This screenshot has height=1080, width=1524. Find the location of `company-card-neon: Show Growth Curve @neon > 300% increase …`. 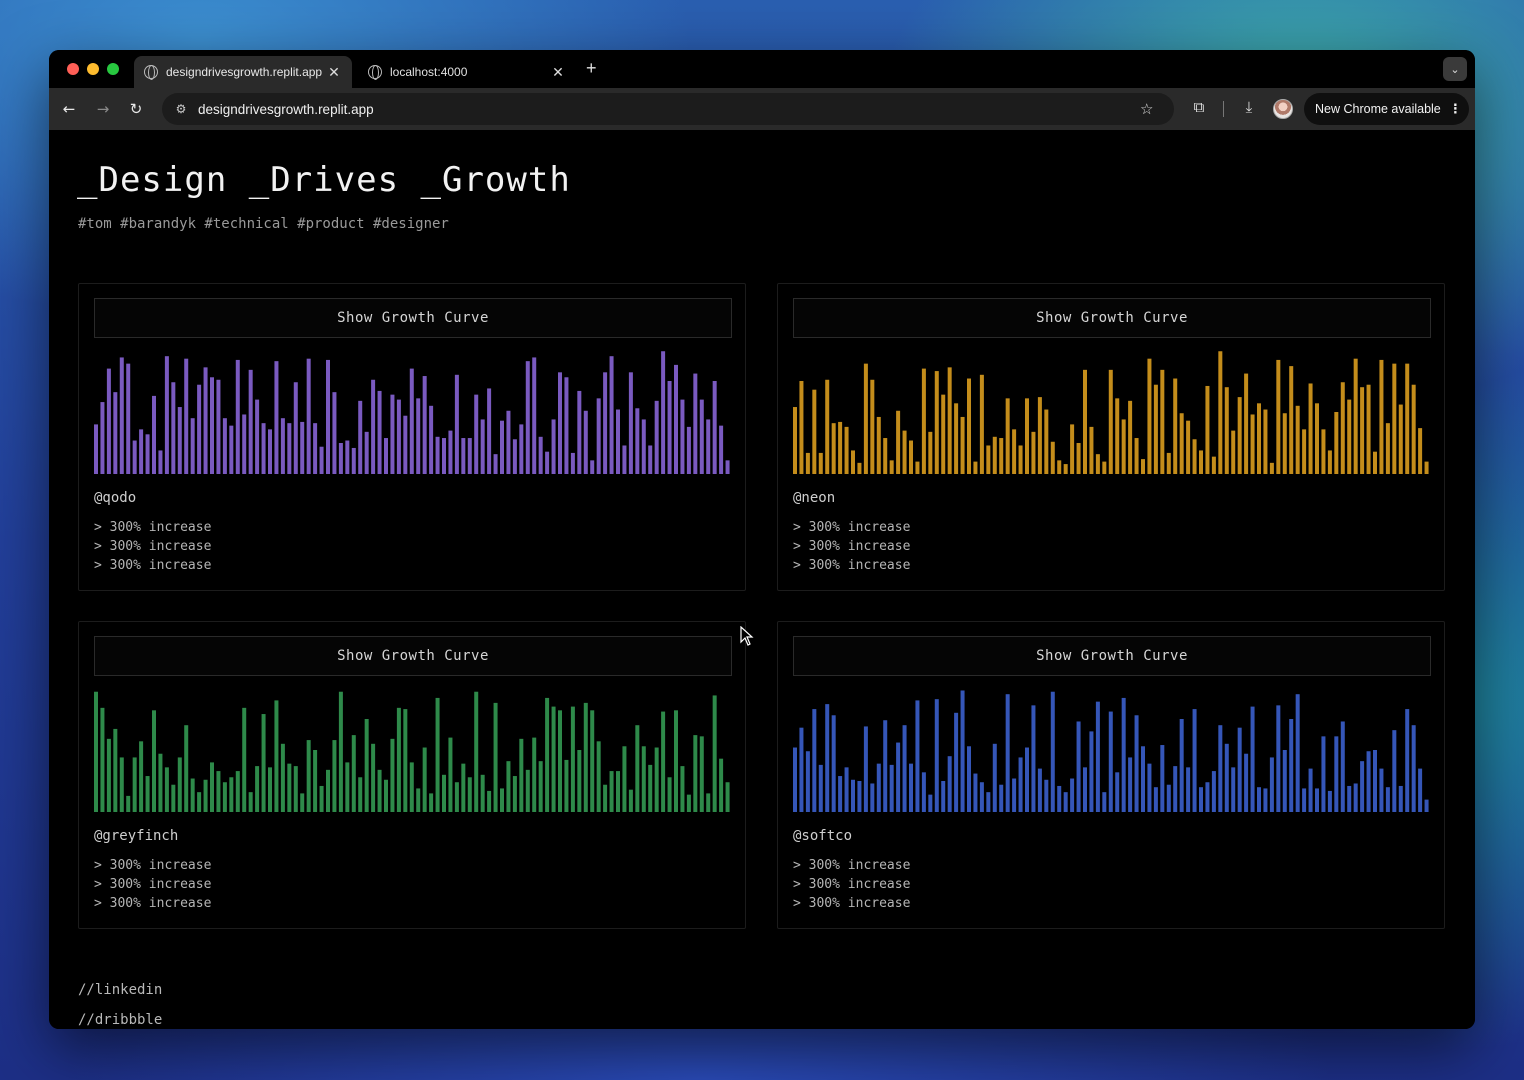

company-card-neon: Show Growth Curve @neon > 300% increase … is located at coordinates (1111, 437).